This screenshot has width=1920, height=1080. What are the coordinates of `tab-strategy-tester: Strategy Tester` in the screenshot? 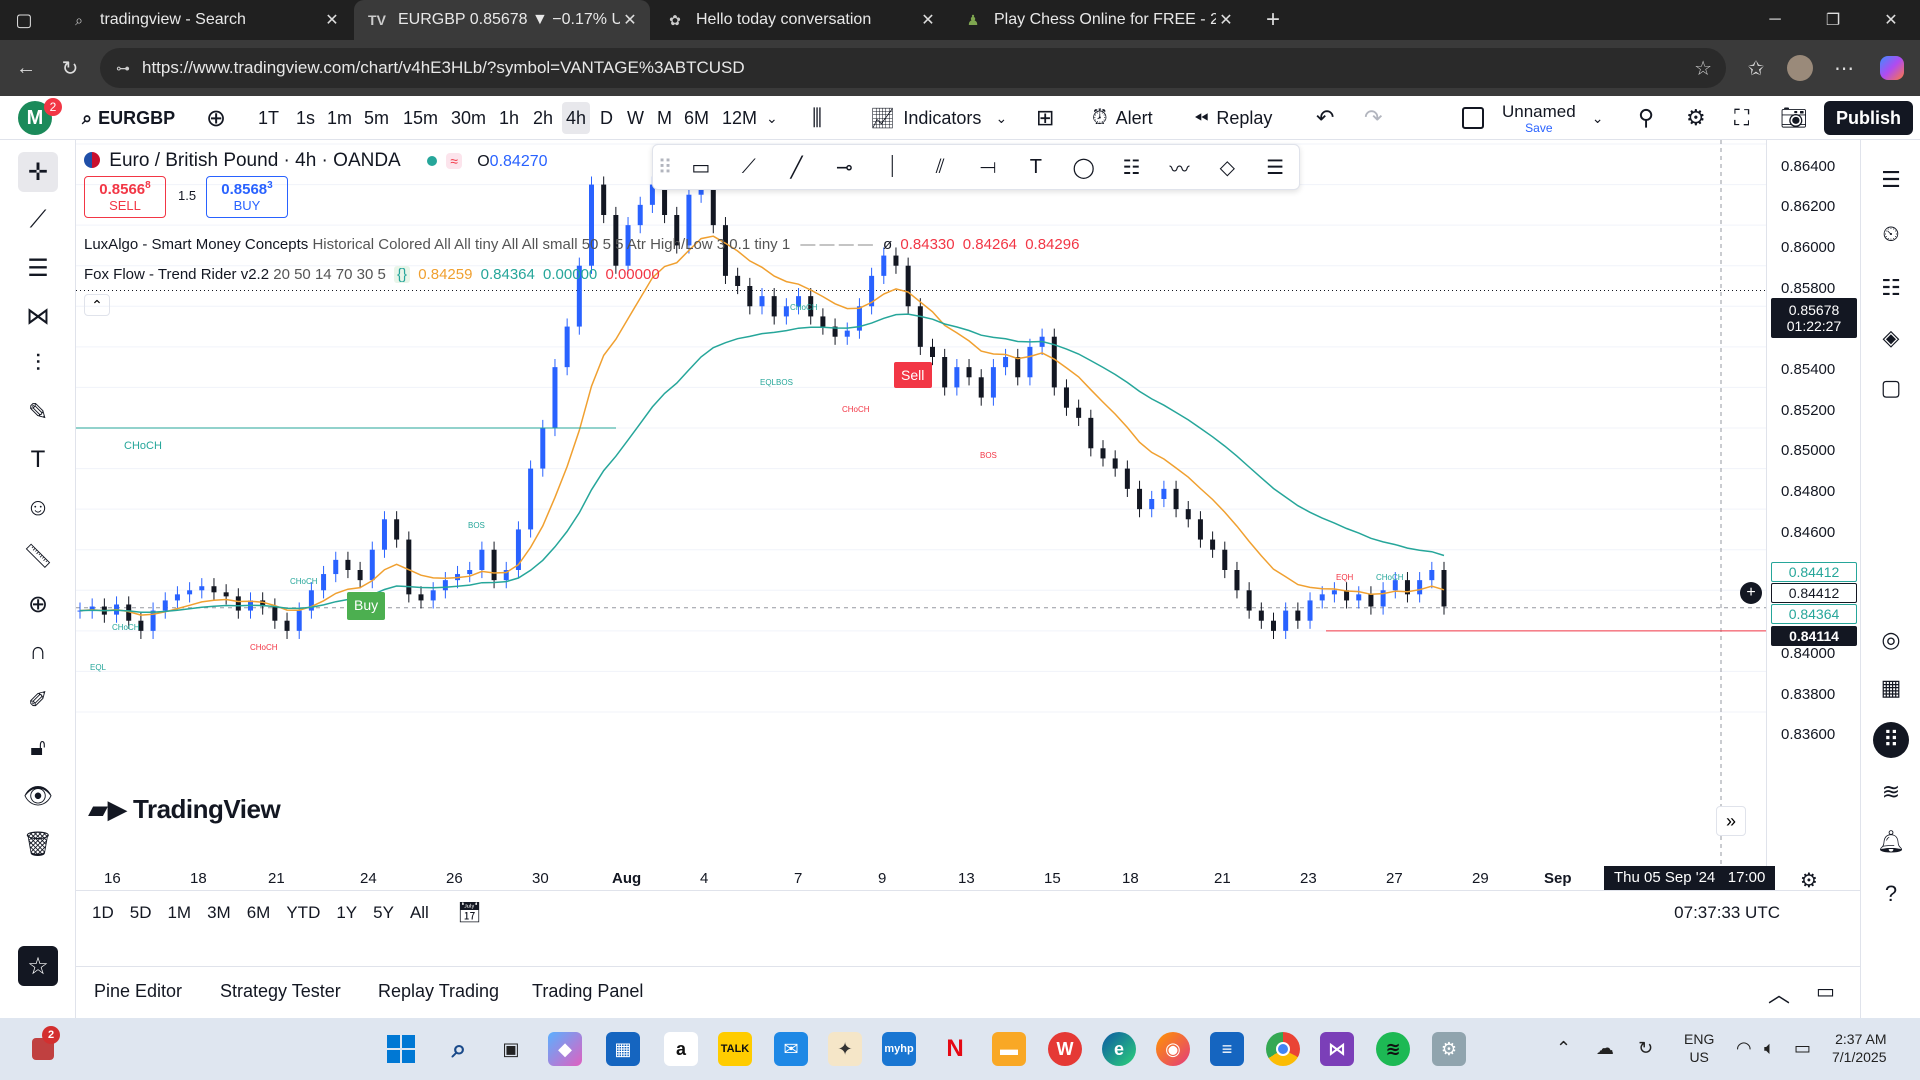 It's located at (280, 991).